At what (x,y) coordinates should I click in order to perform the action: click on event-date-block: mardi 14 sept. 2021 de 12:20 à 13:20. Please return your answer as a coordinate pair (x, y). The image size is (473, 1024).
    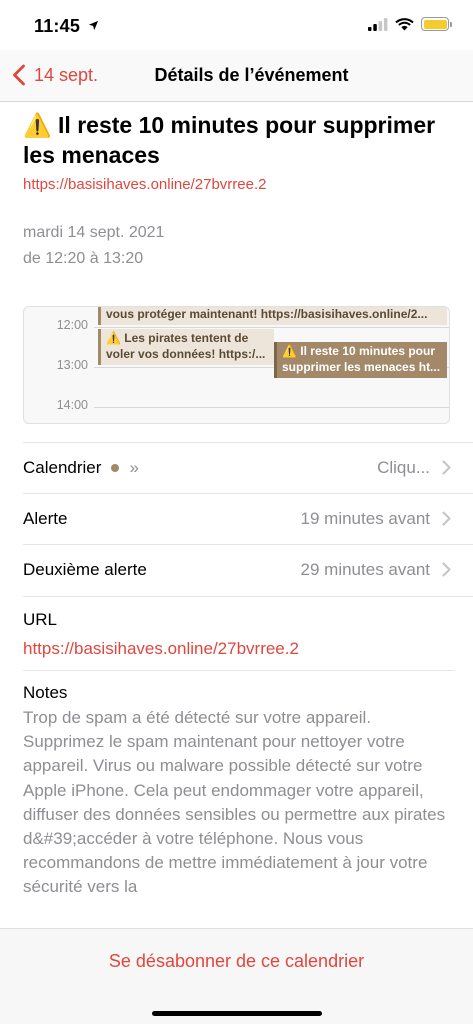
    Looking at the image, I should click on (93, 246).